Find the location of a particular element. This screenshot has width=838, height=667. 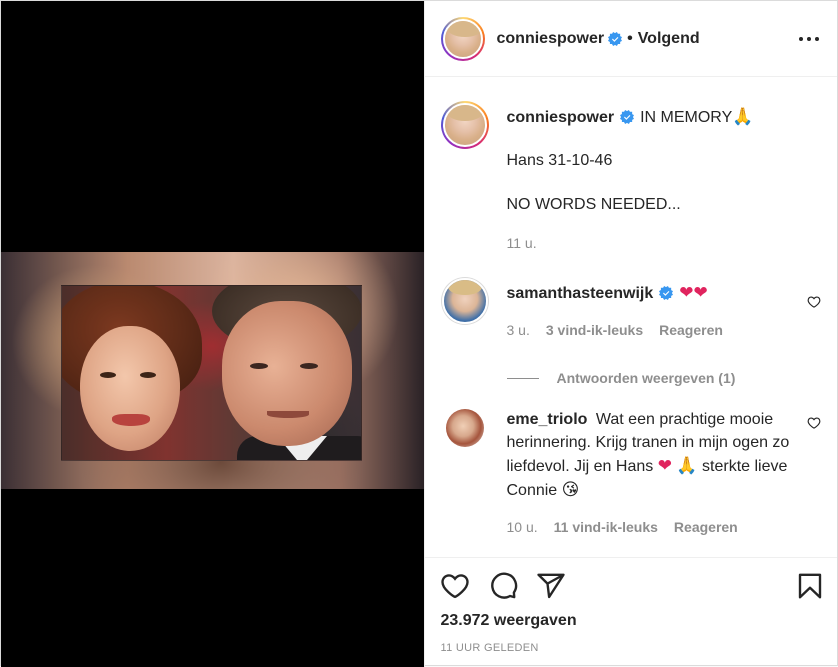

comment-meta: 10 u. 11 vind-ik-leuks Reageren is located at coordinates (649, 527).